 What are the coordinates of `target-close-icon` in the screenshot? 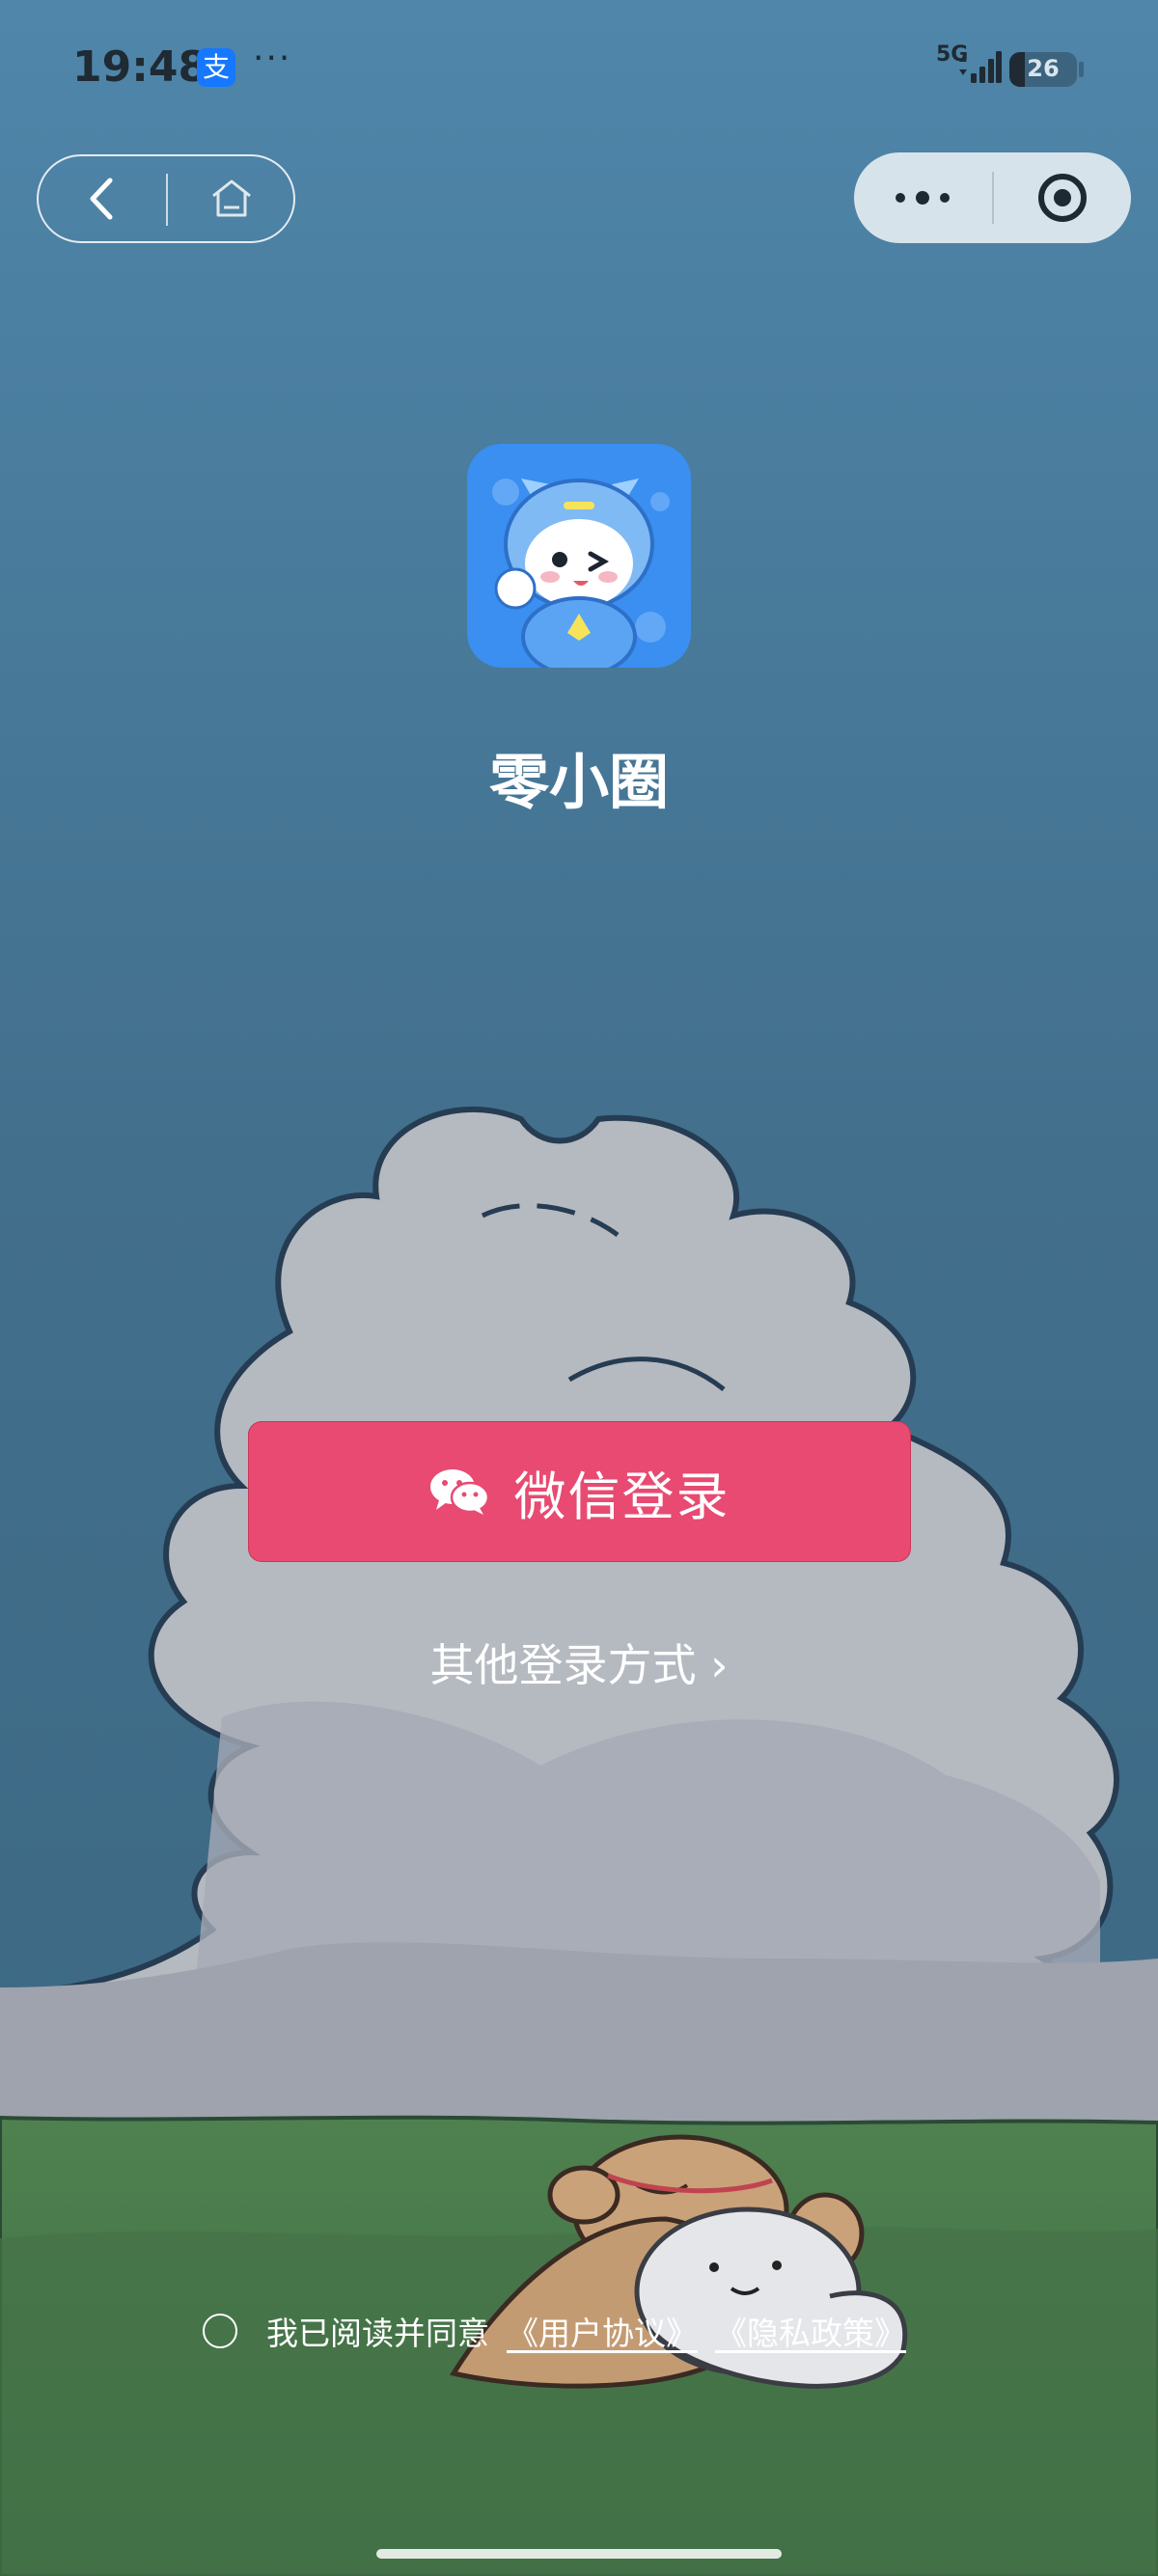 It's located at (1062, 198).